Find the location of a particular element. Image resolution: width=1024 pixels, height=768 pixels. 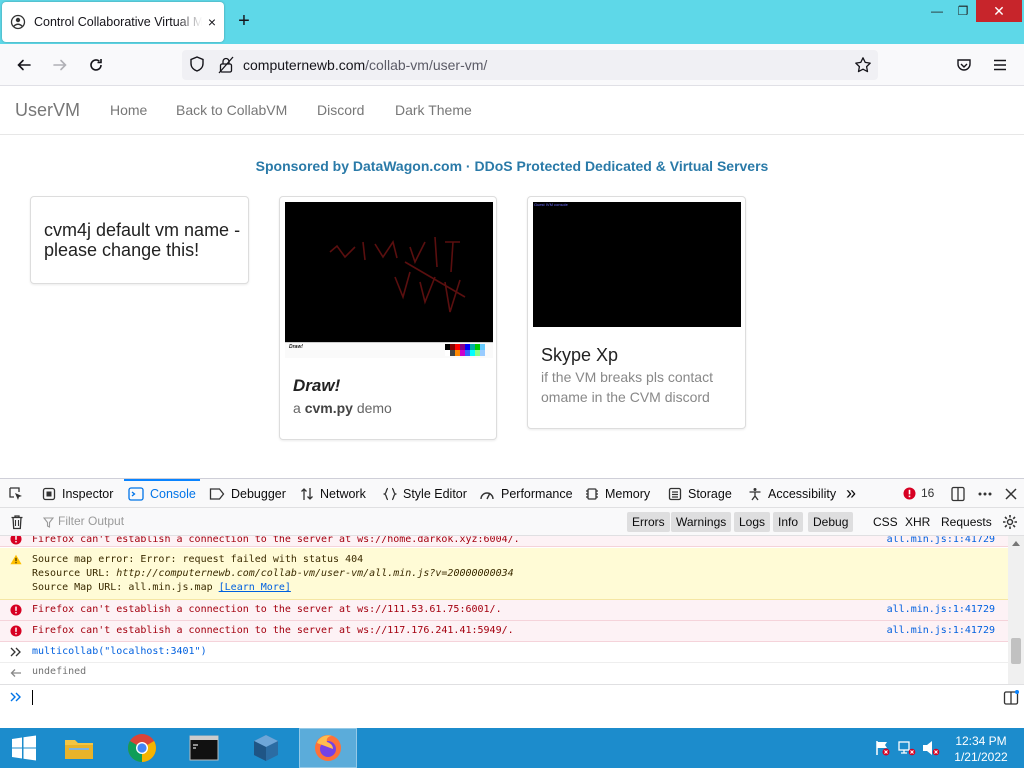

tracking-shield-icon is located at coordinates (197, 64).